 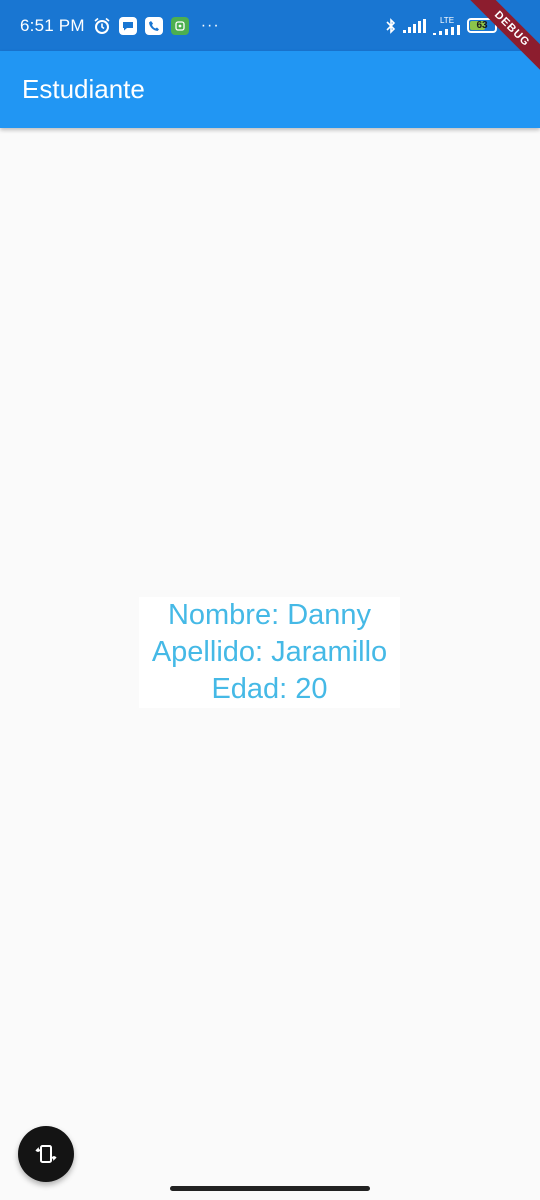 I want to click on app-bar-title: Estudiante, so click(x=83, y=89).